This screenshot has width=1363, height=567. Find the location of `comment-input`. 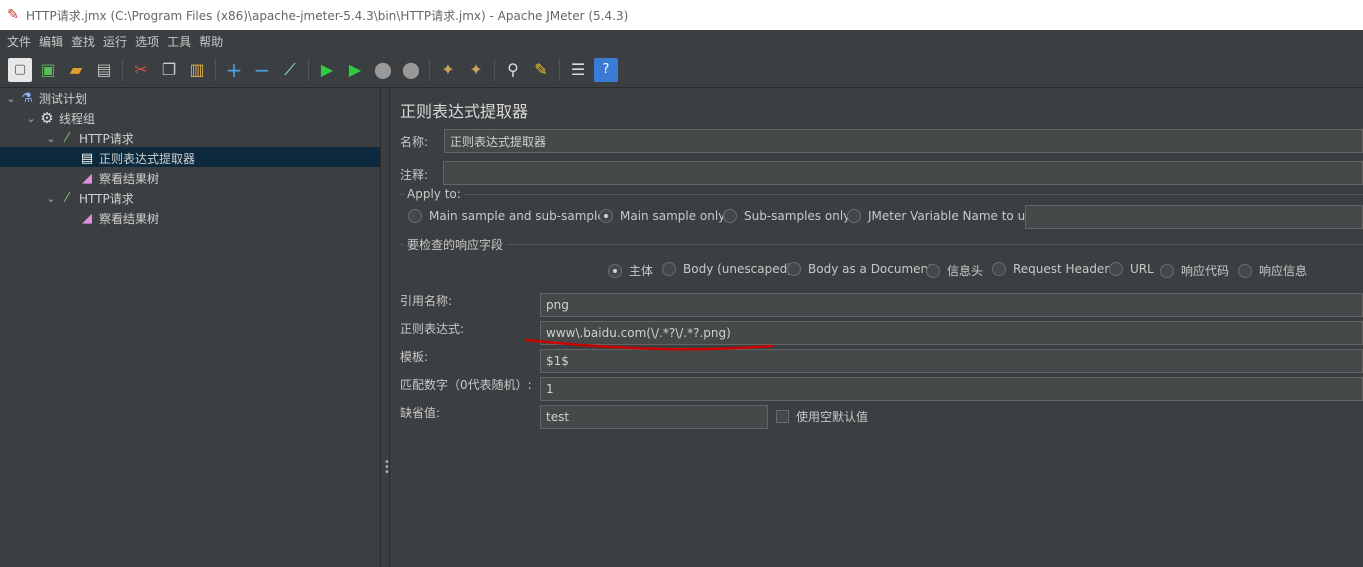

comment-input is located at coordinates (903, 173).